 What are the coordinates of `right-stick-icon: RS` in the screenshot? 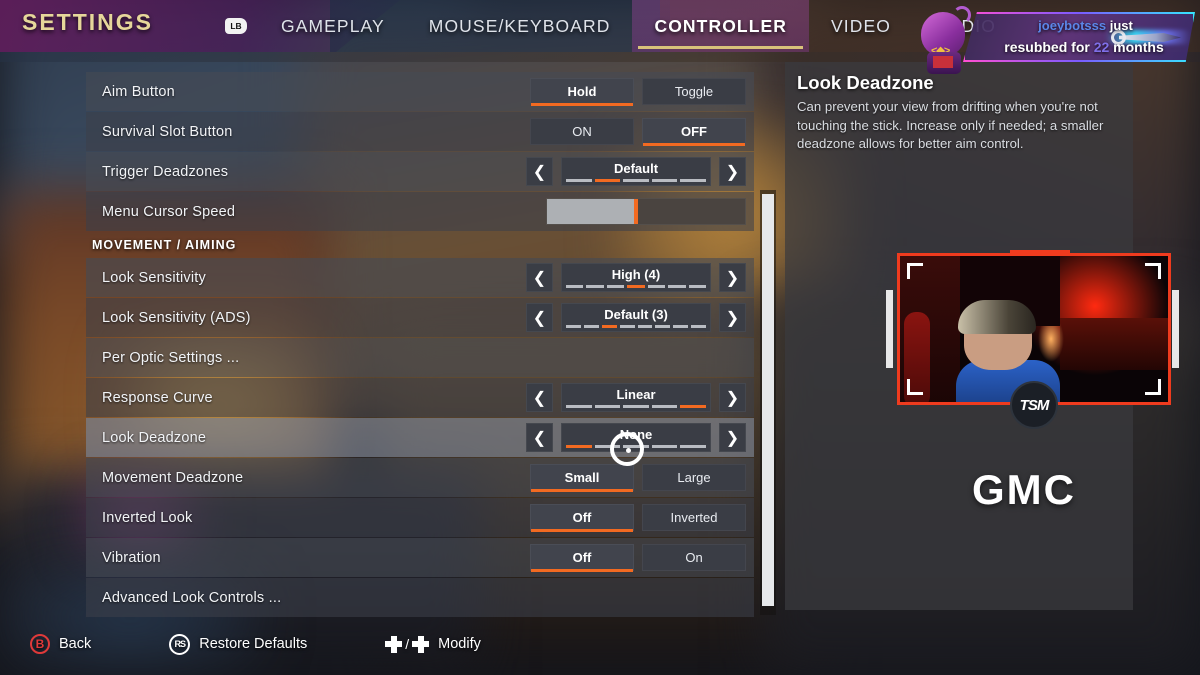 It's located at (180, 644).